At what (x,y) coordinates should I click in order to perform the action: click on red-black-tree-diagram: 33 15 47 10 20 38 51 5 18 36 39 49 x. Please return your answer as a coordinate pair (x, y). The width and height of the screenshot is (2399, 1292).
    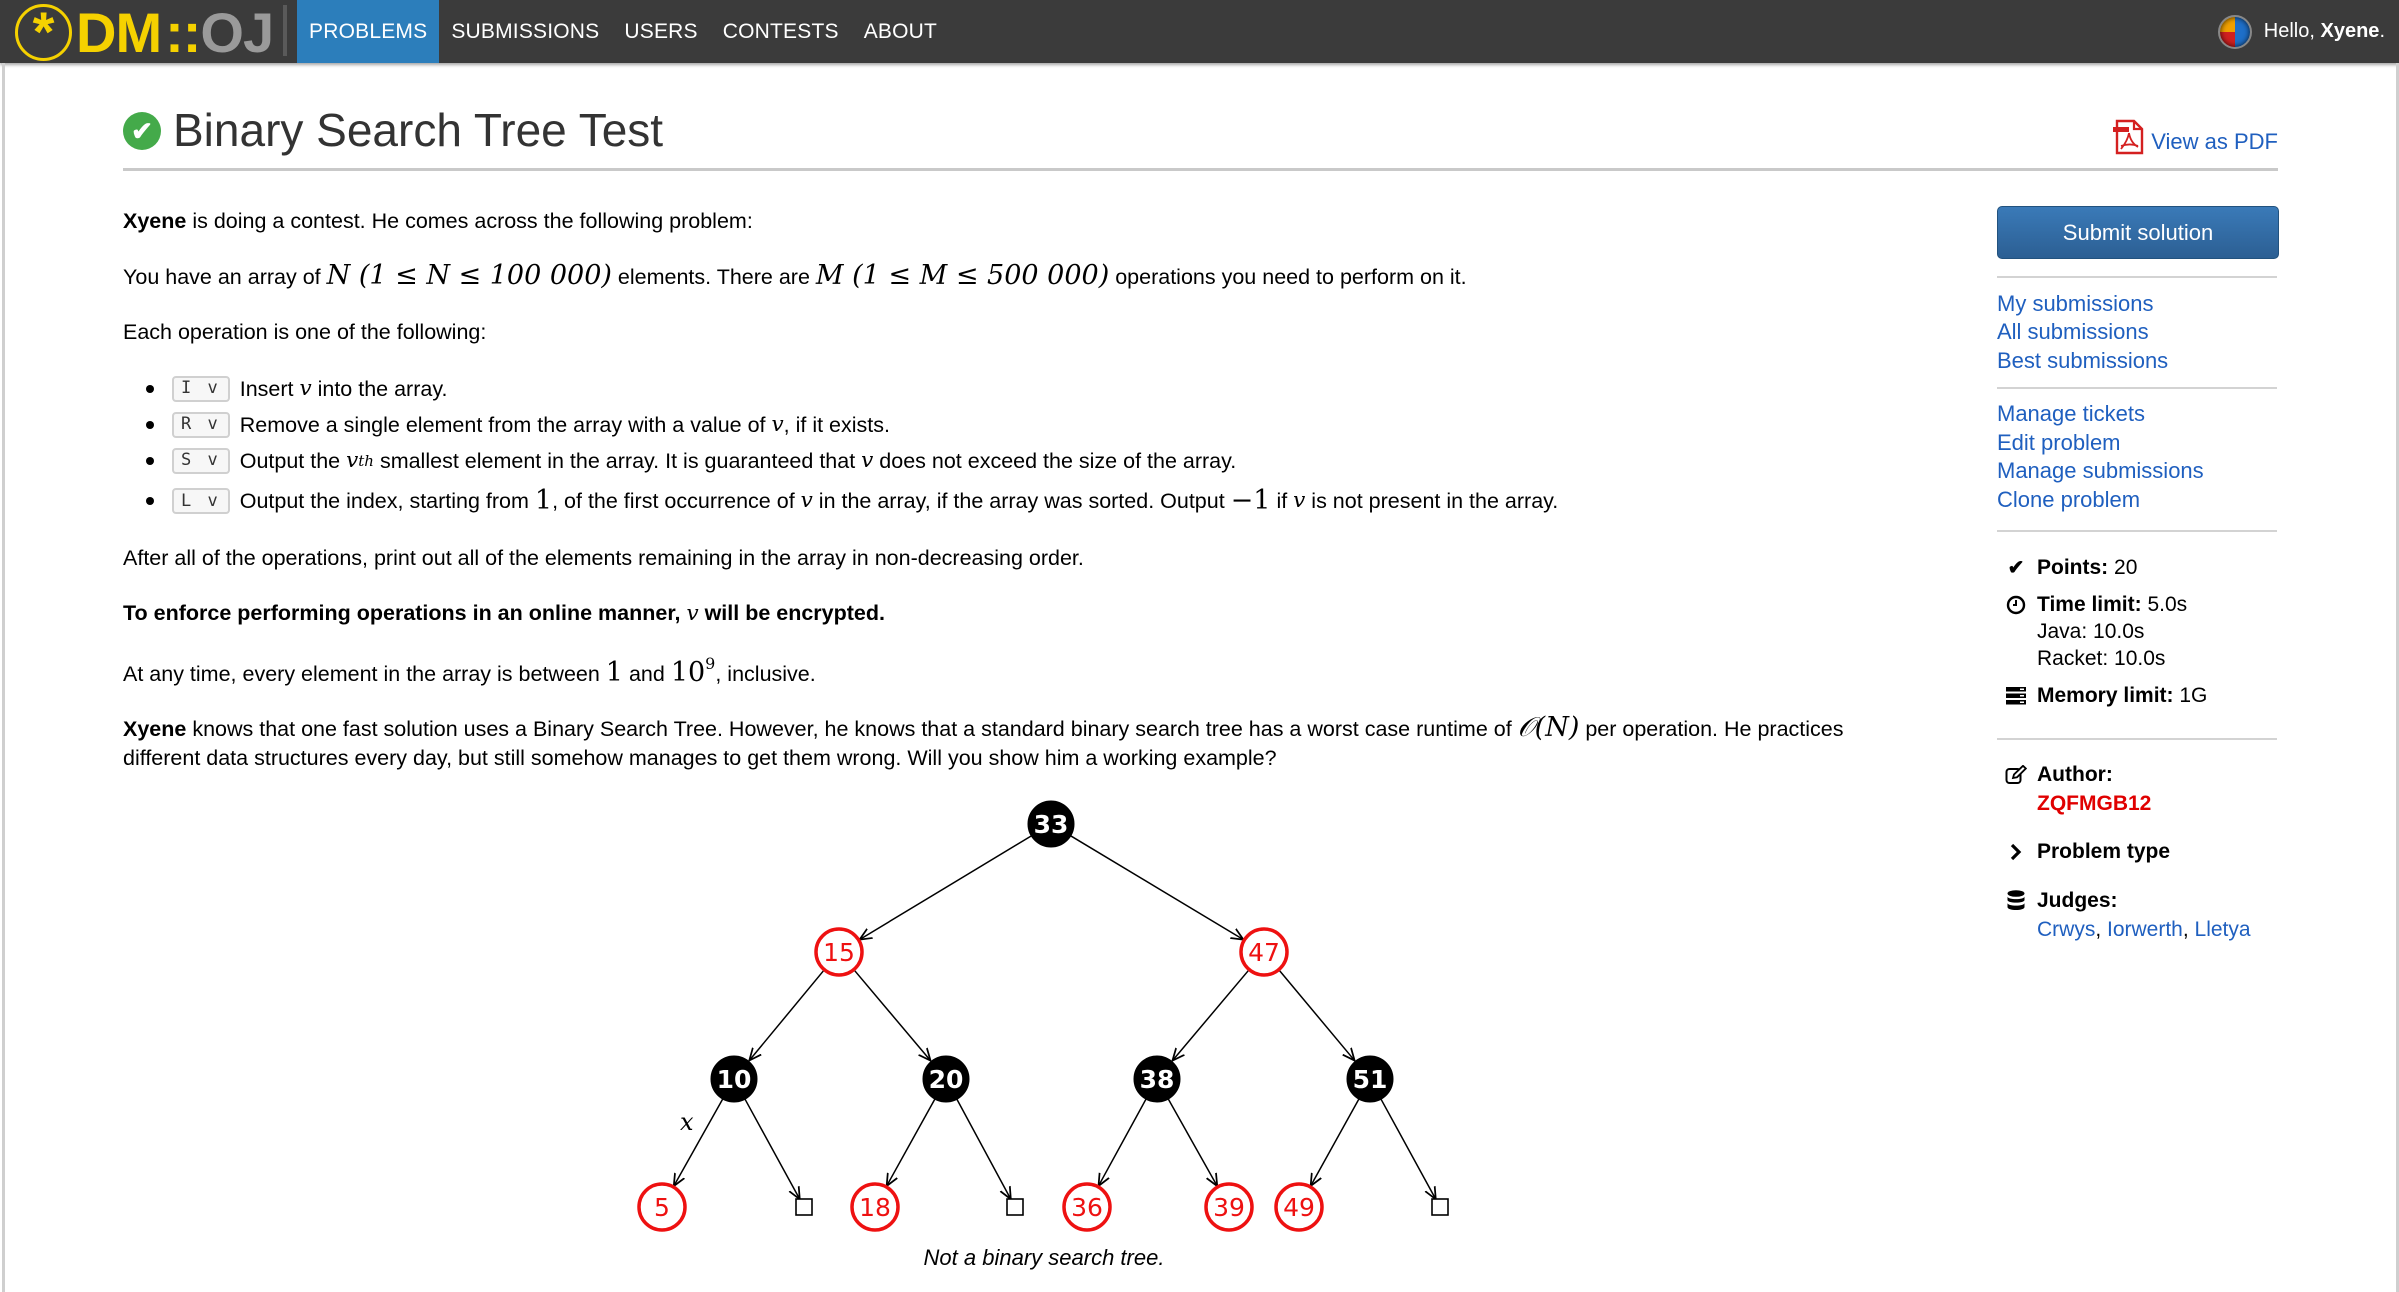
    Looking at the image, I should click on (1043, 1016).